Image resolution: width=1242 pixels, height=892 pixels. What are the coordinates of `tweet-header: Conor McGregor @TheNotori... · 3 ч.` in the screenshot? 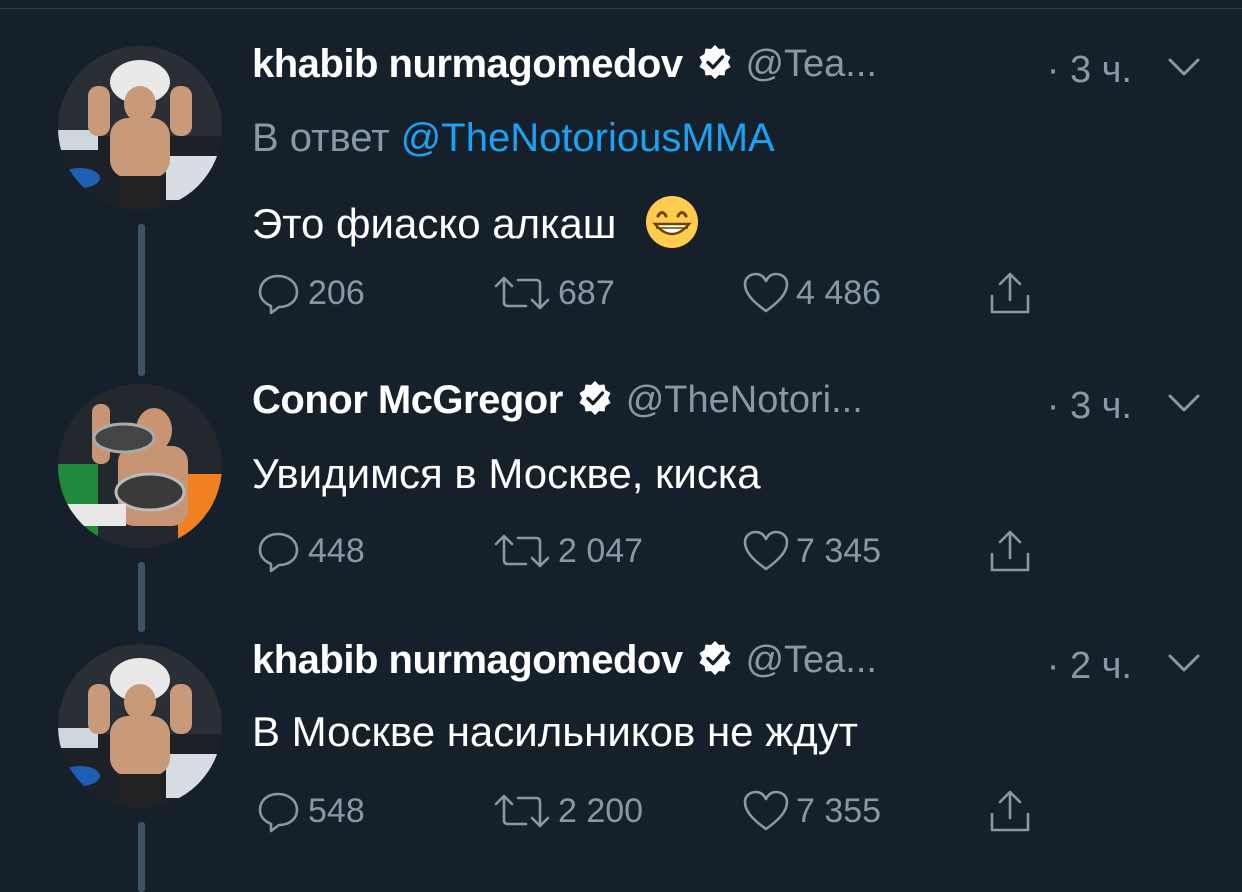 It's located at (732, 410).